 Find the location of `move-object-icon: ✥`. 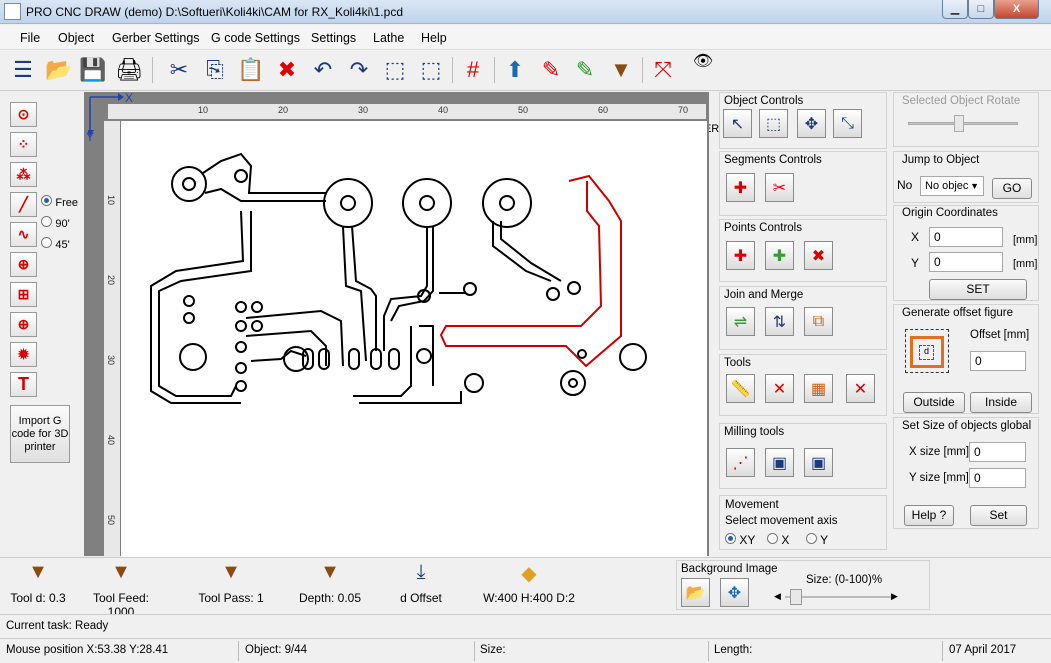

move-object-icon: ✥ is located at coordinates (811, 123).